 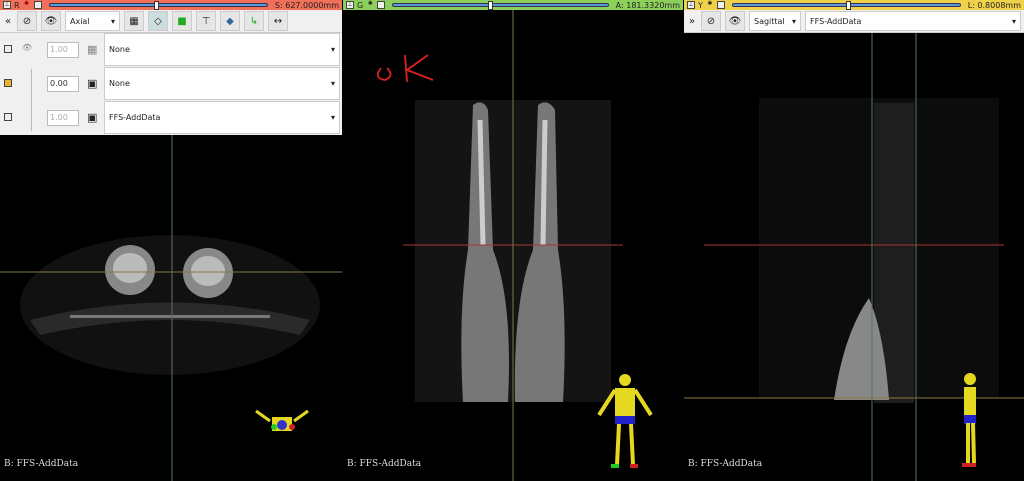 I want to click on foreground-opacity: 0.00, so click(x=63, y=84).